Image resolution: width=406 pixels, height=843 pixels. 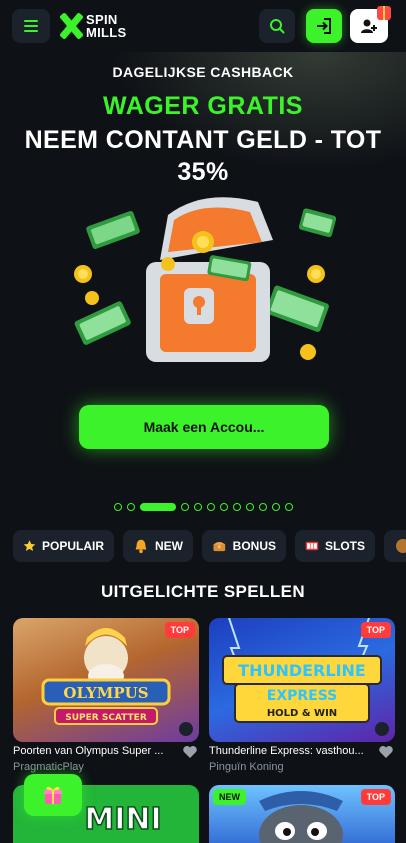 What do you see at coordinates (229, 797) in the screenshot?
I see `new-badge: NEW` at bounding box center [229, 797].